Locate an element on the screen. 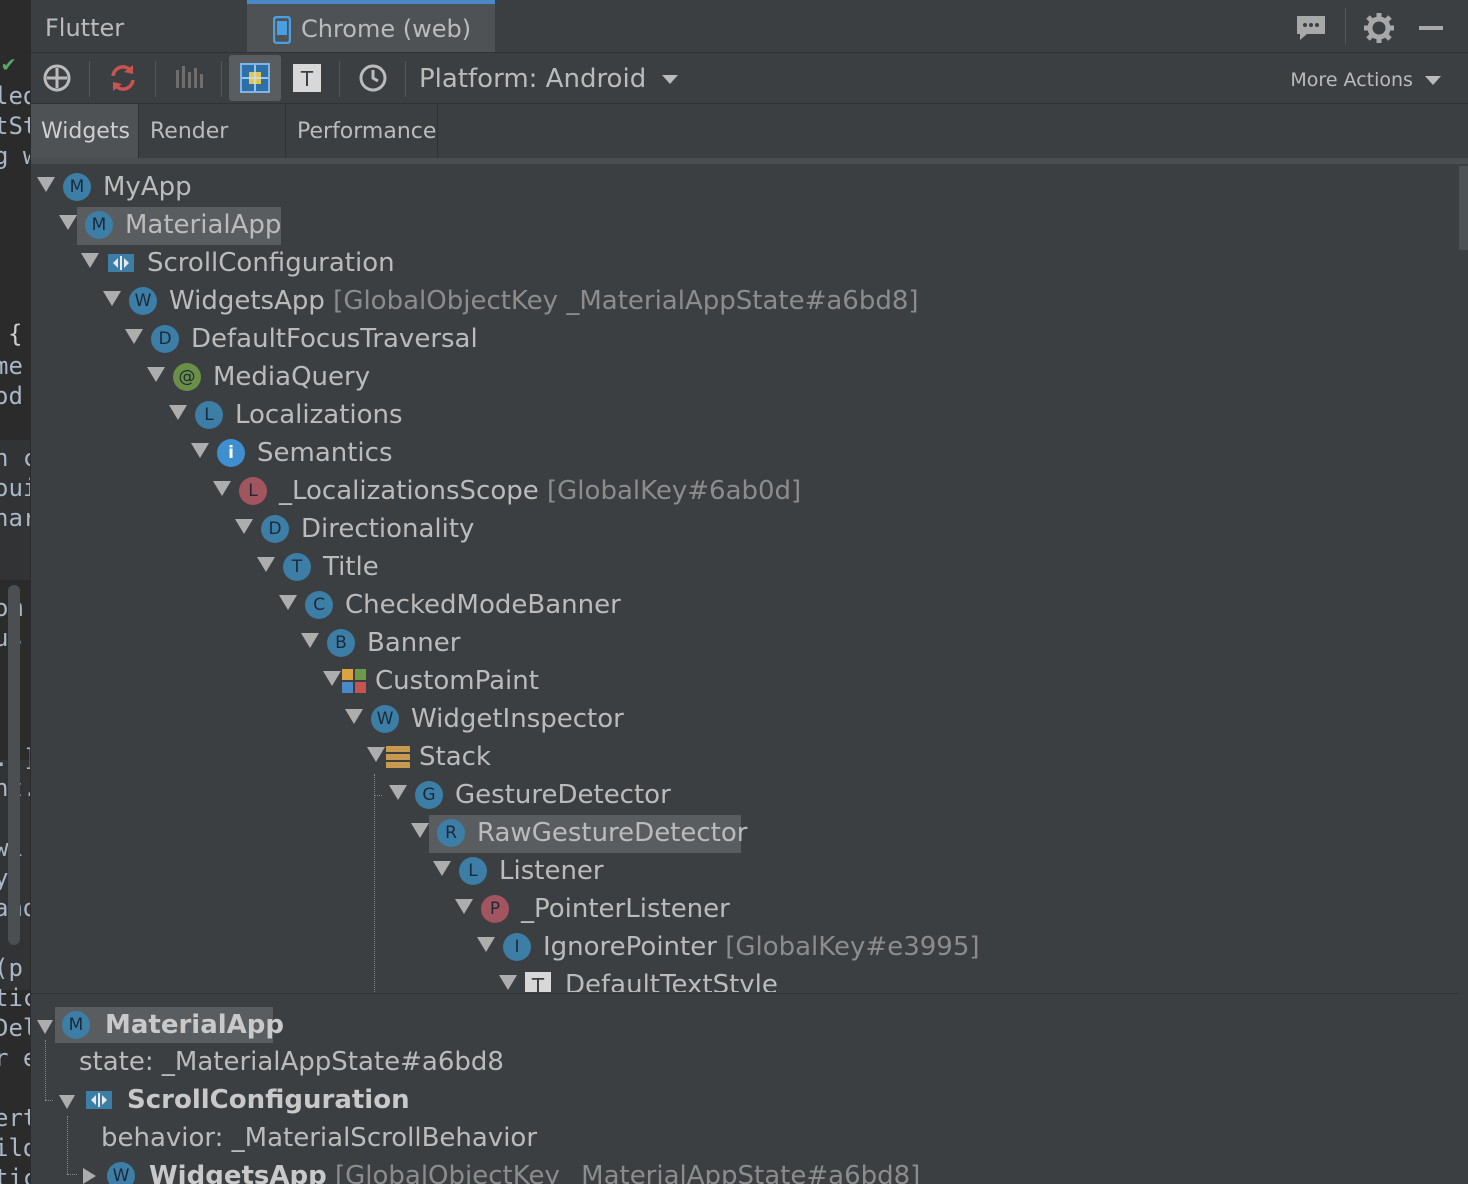  tree-row-label: MediaQuery is located at coordinates (291, 377).